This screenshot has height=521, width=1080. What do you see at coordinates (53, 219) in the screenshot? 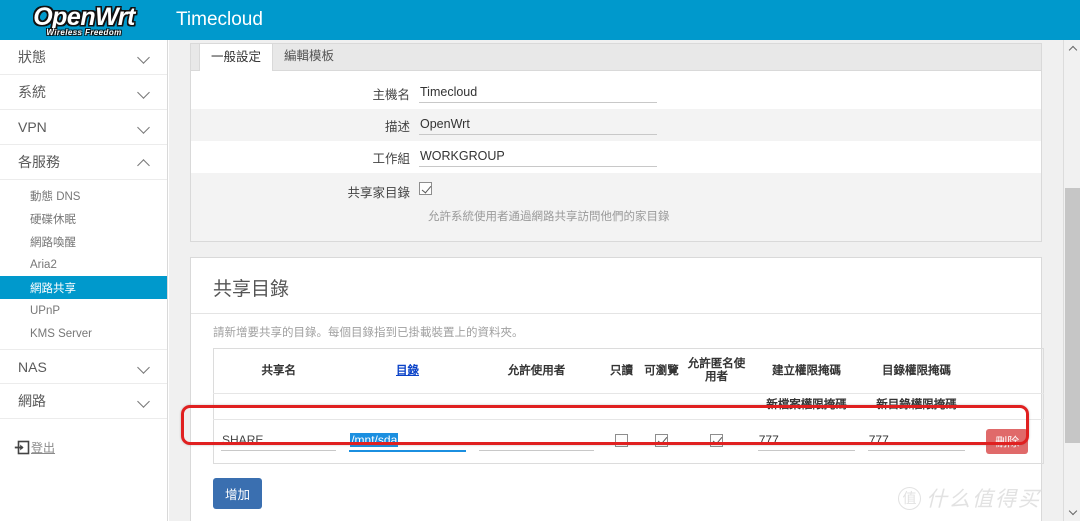
I see `sidebar-subitem-label: 硬碟休眠` at bounding box center [53, 219].